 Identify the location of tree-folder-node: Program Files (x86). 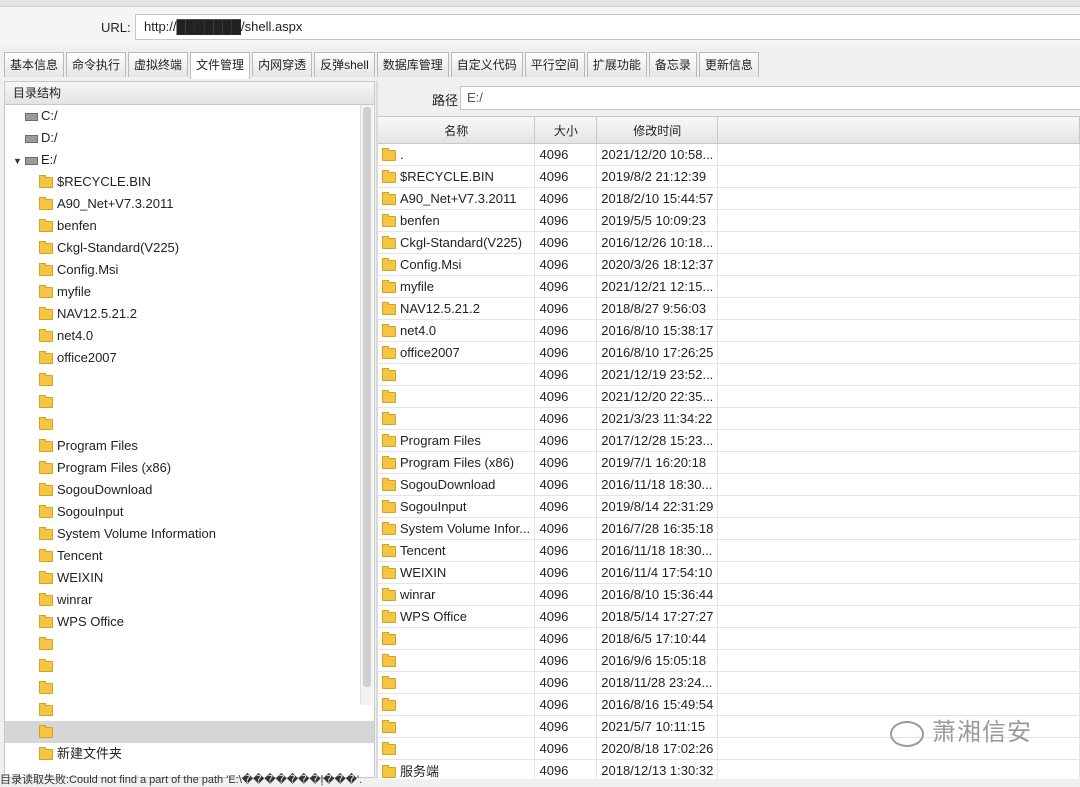
(189, 468).